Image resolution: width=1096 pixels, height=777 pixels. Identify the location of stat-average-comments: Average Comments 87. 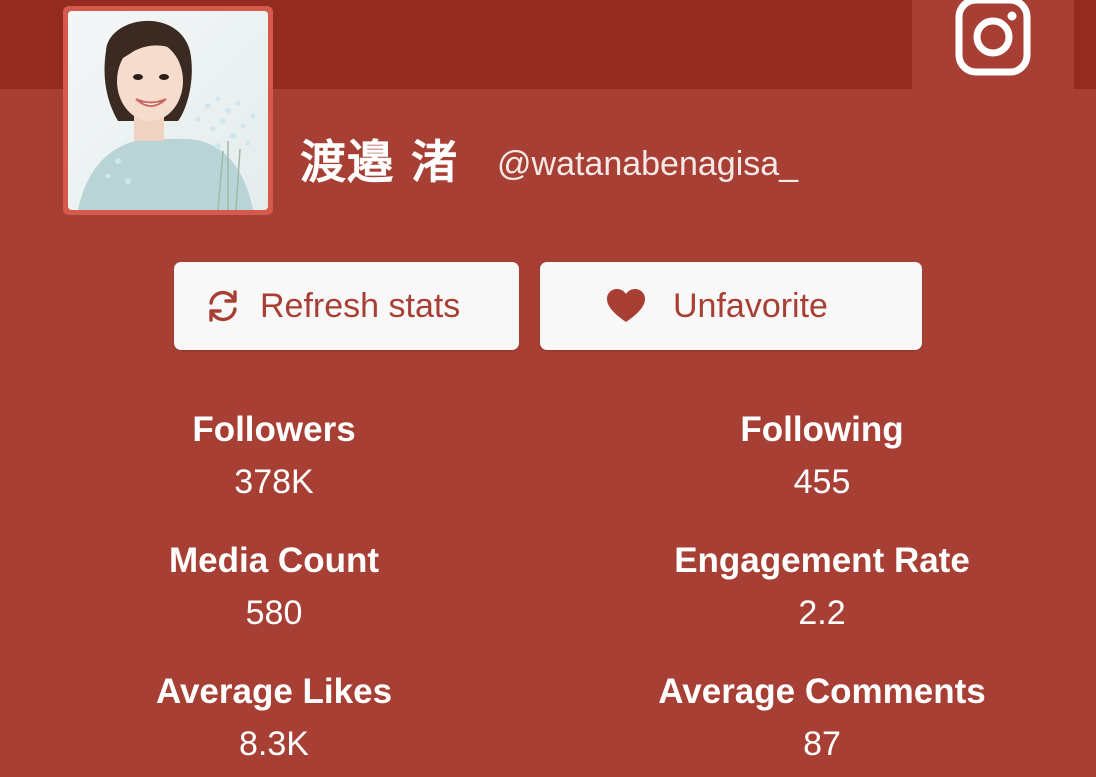
(822, 718).